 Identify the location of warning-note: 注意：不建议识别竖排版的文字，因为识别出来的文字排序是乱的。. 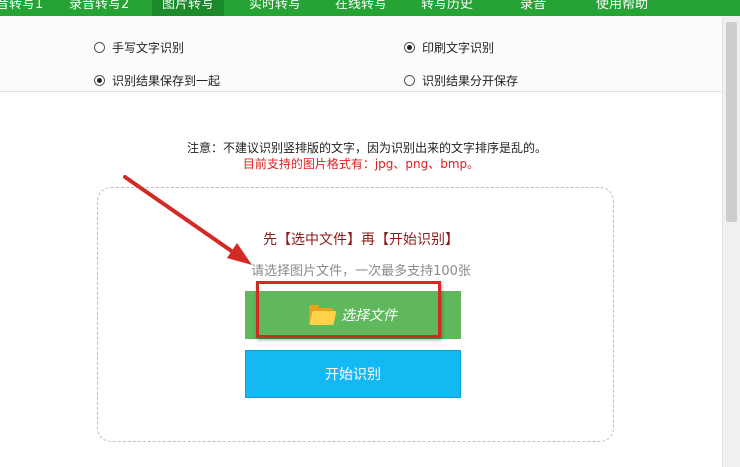
(366, 148).